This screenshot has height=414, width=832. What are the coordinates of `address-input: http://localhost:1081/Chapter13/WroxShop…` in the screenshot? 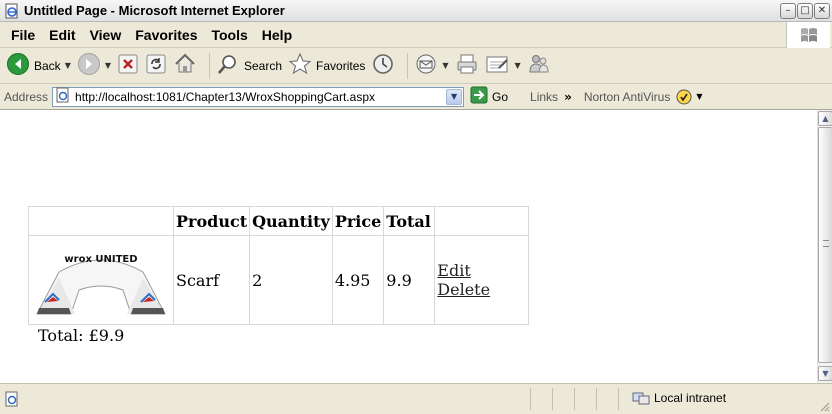 It's located at (258, 96).